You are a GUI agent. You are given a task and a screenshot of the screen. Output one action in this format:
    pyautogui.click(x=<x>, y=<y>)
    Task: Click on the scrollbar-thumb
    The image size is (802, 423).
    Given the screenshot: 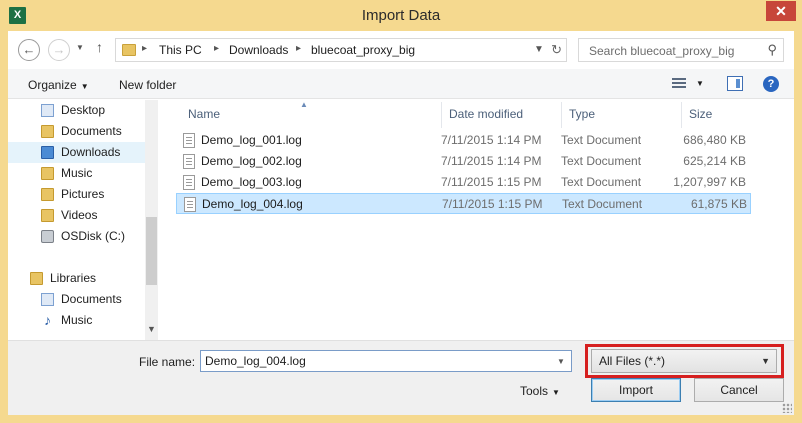 What is the action you would take?
    pyautogui.click(x=151, y=251)
    